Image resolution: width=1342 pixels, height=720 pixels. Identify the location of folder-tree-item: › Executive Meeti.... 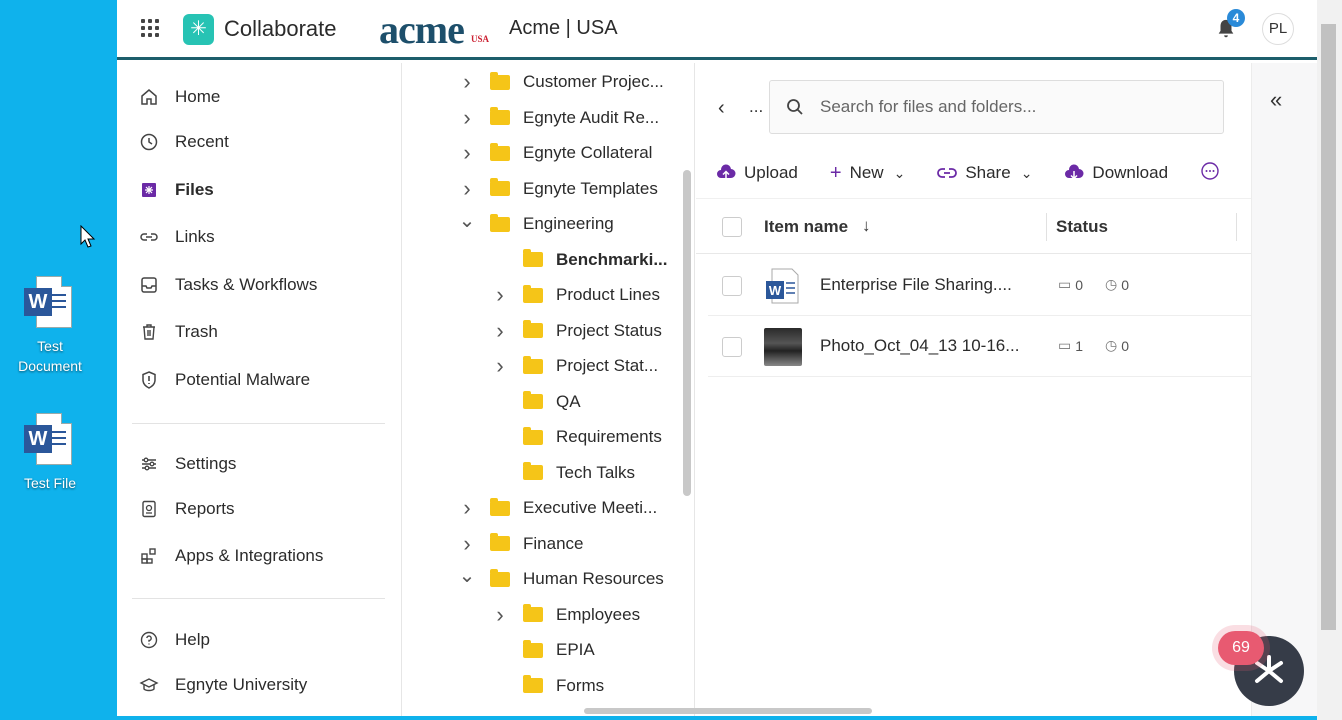
(557, 508).